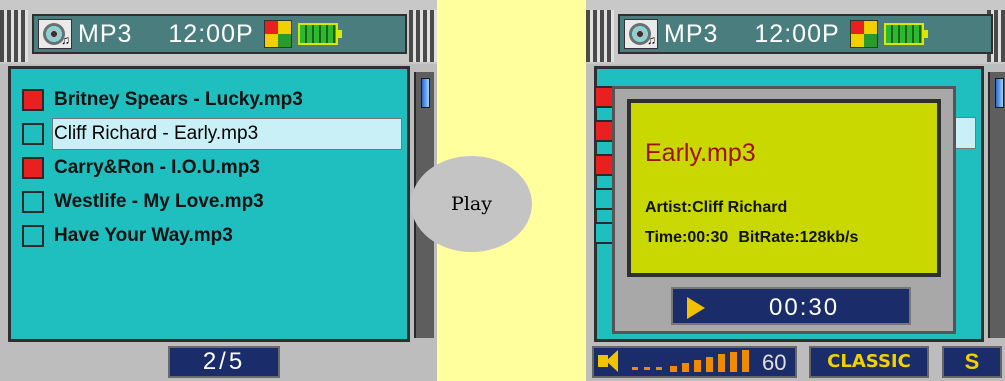  I want to click on volume-value: 60, so click(774, 362).